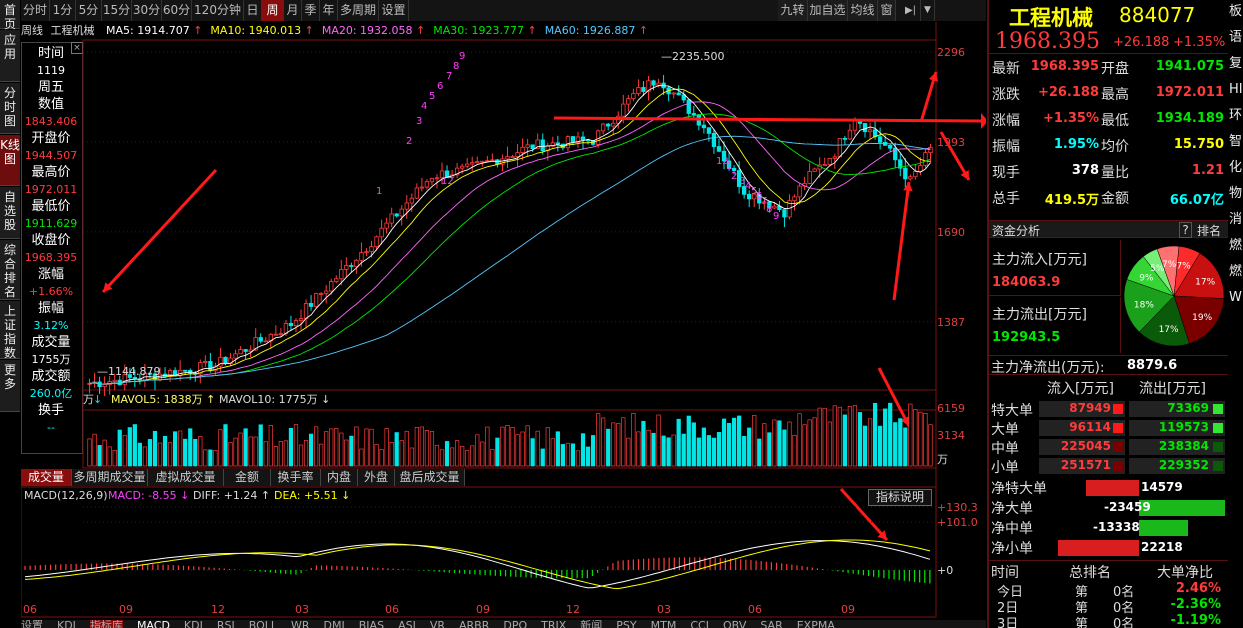  Describe the element at coordinates (10, 213) in the screenshot. I see `left-tab-4: 自选股` at that location.